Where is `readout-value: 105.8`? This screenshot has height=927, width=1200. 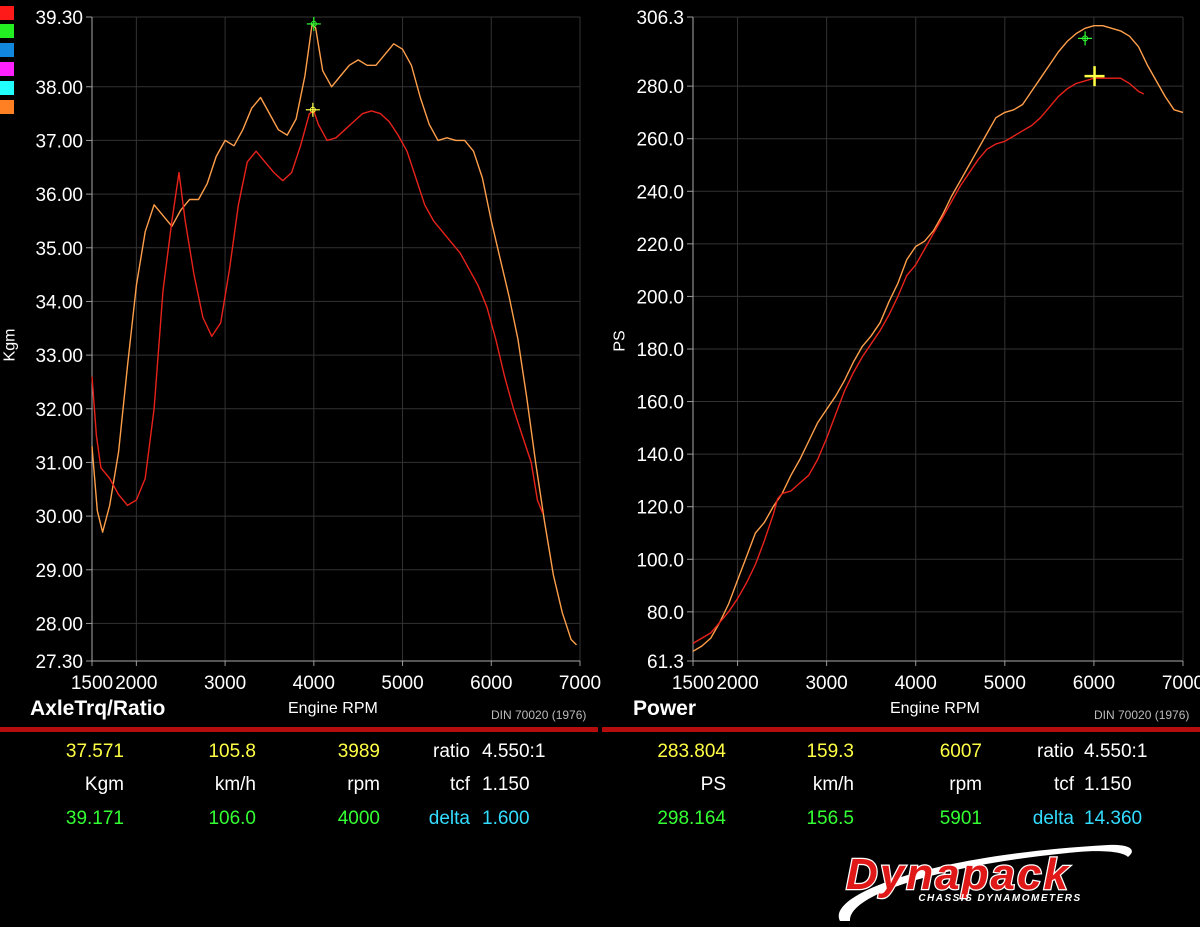
readout-value: 105.8 is located at coordinates (232, 751).